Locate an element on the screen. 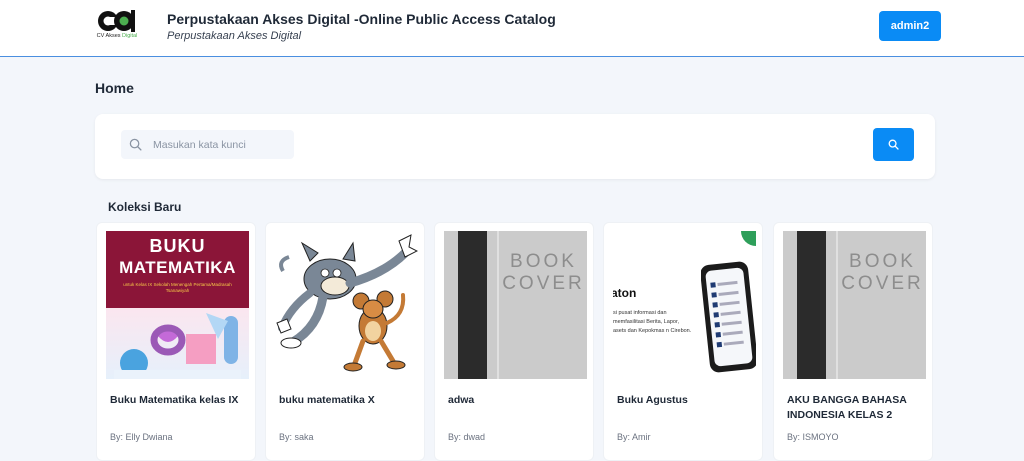 Image resolution: width=1024 pixels, height=461 pixels. cover-heading: aton is located at coordinates (625, 293).